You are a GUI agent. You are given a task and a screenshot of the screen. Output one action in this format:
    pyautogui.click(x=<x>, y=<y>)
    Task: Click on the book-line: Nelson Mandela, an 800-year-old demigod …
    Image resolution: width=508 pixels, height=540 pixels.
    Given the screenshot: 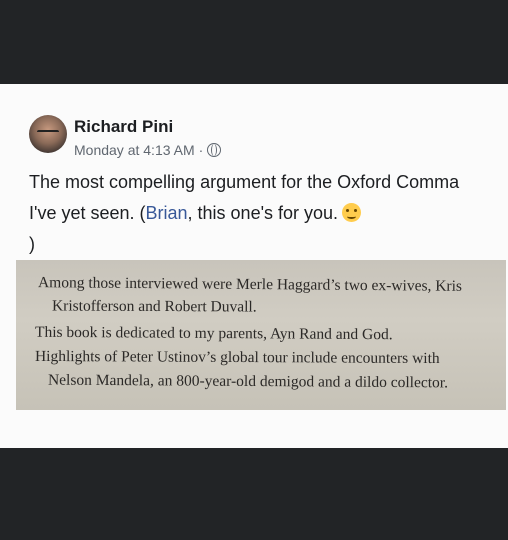 What is the action you would take?
    pyautogui.click(x=248, y=381)
    